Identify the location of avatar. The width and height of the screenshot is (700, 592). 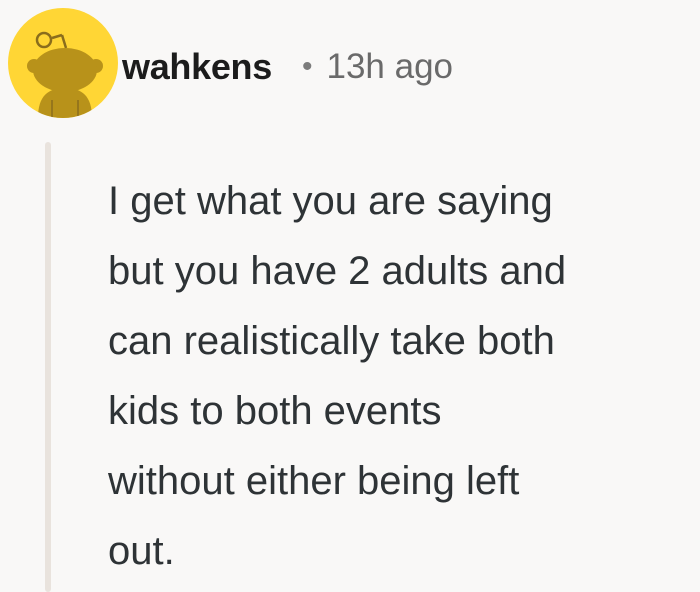
(63, 63).